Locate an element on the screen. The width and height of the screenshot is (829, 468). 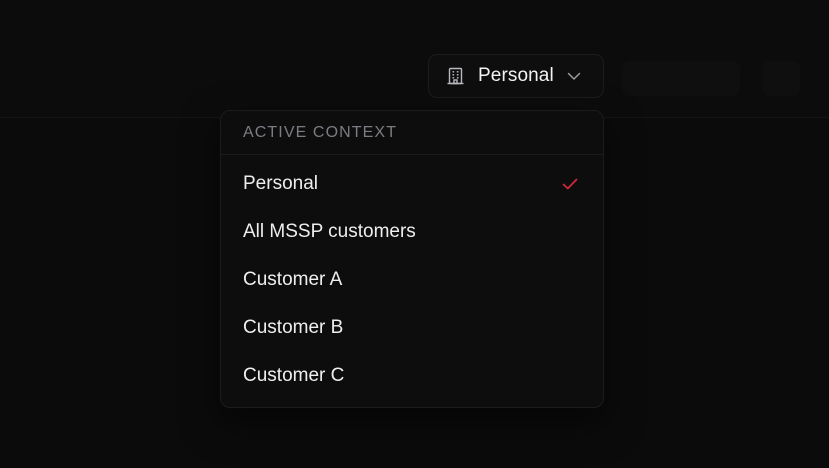
context-option-label: Personal is located at coordinates (280, 183).